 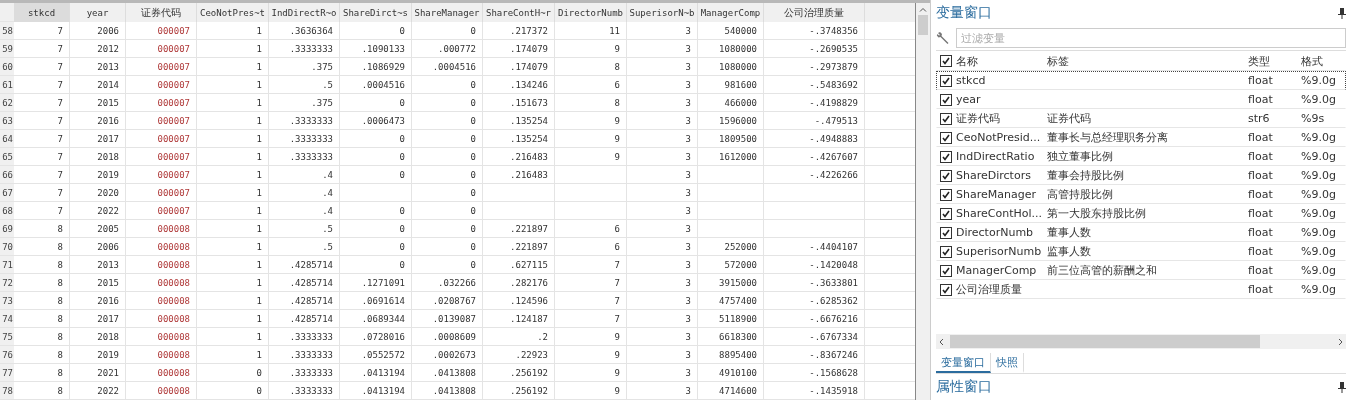 What do you see at coordinates (304, 12) in the screenshot?
I see `column-header: IndDirectR~o` at bounding box center [304, 12].